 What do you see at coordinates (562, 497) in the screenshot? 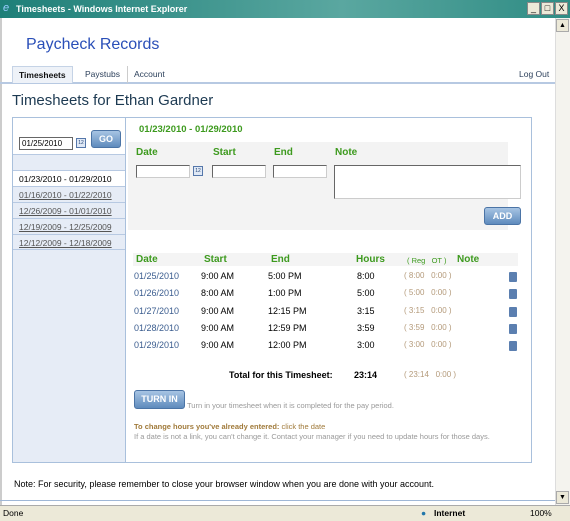
I see `scroll-down-arrow: ▼` at bounding box center [562, 497].